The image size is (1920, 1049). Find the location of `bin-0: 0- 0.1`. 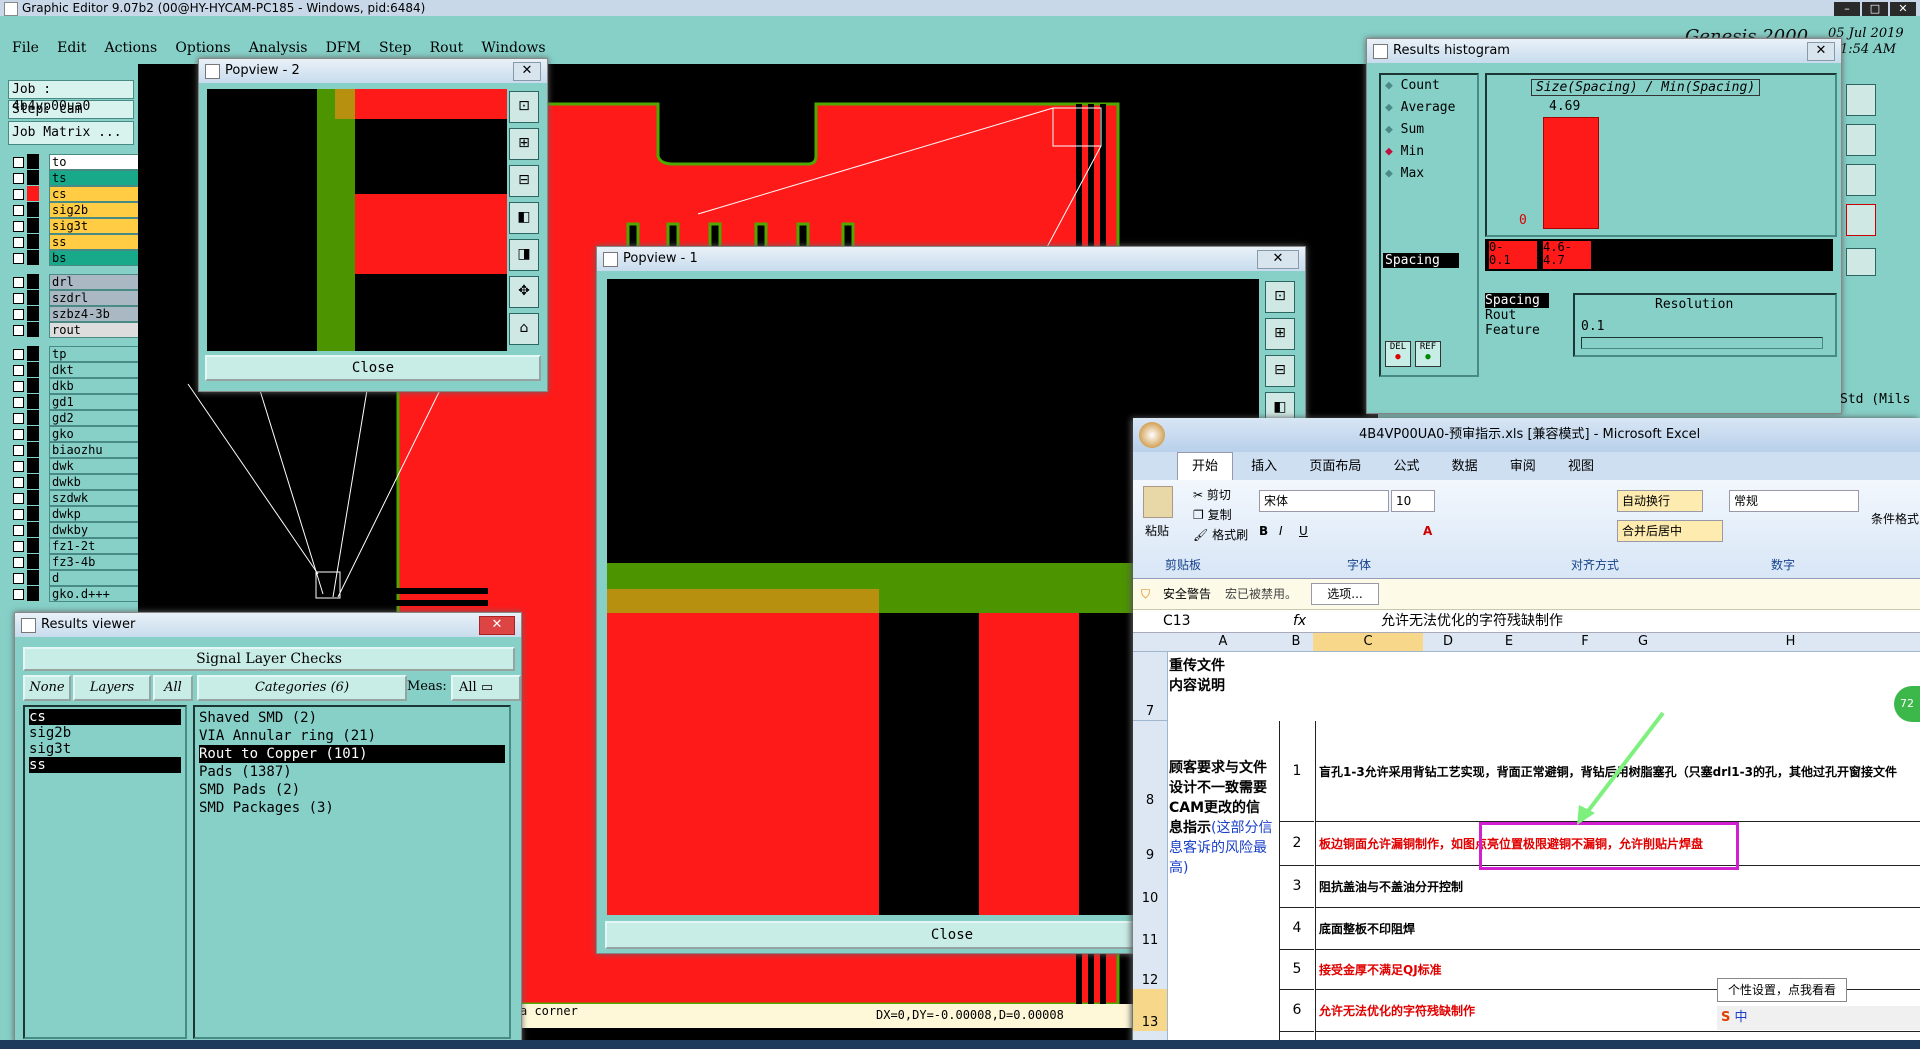

bin-0: 0- 0.1 is located at coordinates (1513, 255).